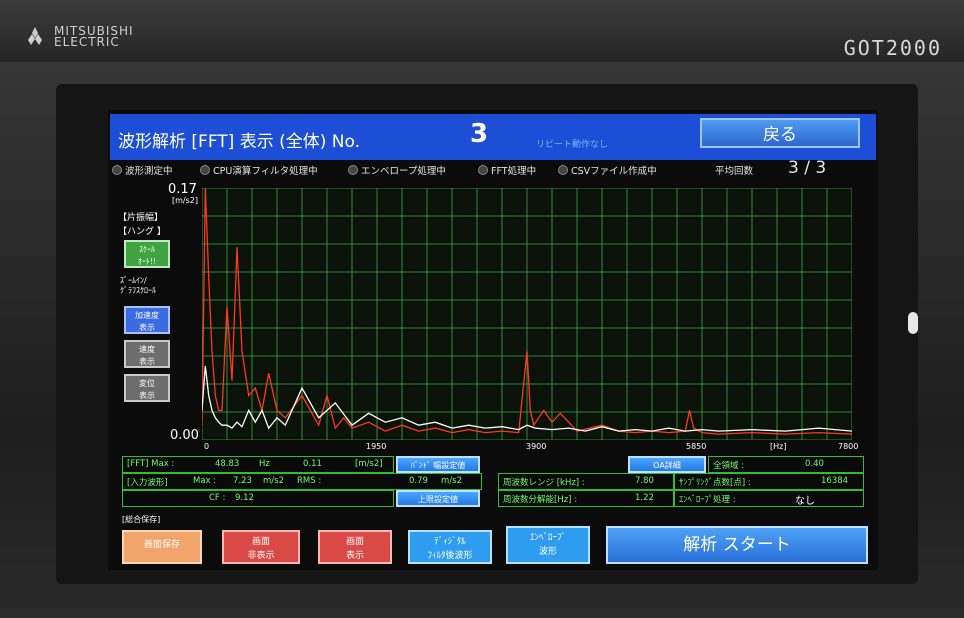 The image size is (964, 618). What do you see at coordinates (607, 170) in the screenshot?
I see `status-csv: CSVファイル作成中` at bounding box center [607, 170].